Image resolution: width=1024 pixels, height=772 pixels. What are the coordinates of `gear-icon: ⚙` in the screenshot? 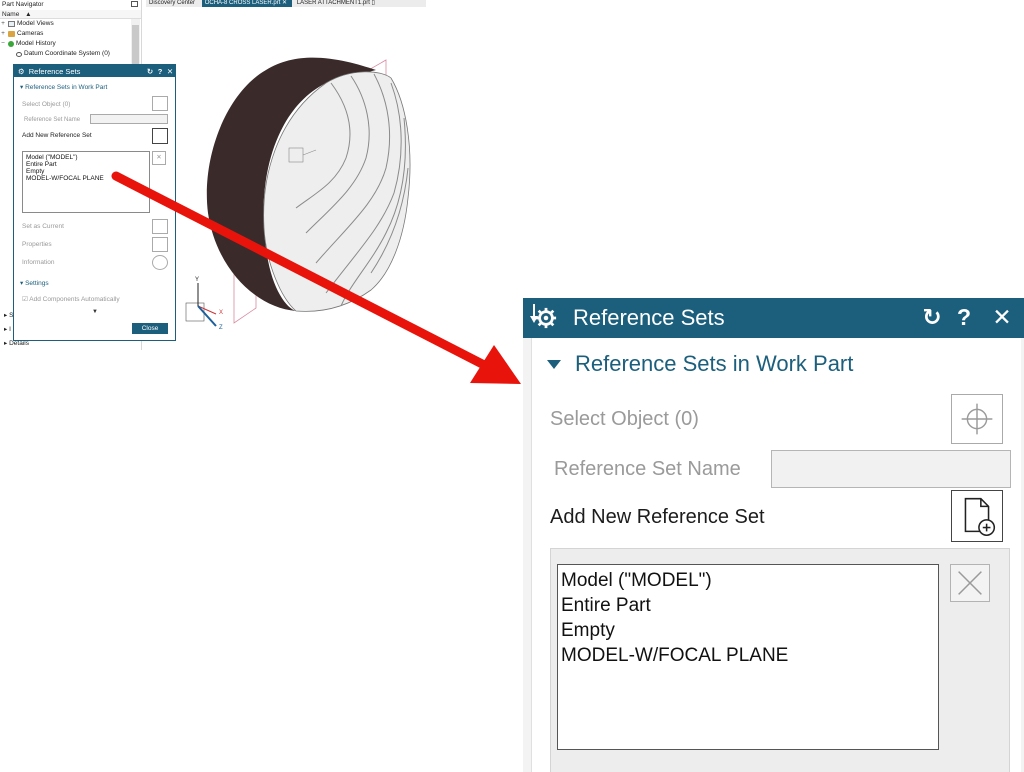 It's located at (21, 71).